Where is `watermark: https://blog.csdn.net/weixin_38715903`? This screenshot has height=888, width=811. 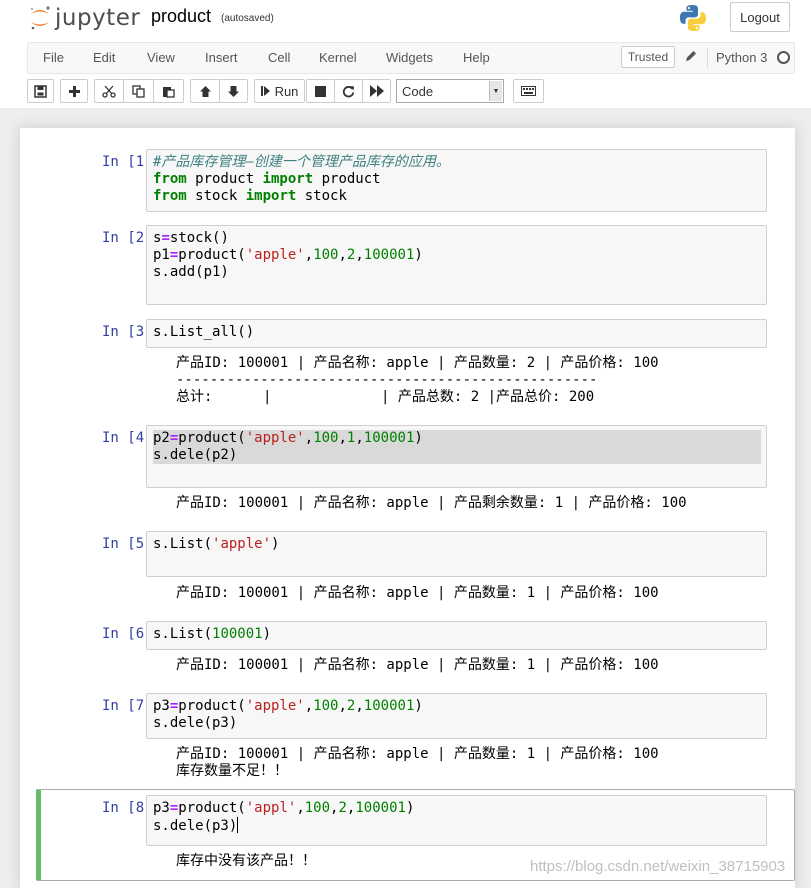 watermark: https://blog.csdn.net/weixin_38715903 is located at coordinates (658, 866).